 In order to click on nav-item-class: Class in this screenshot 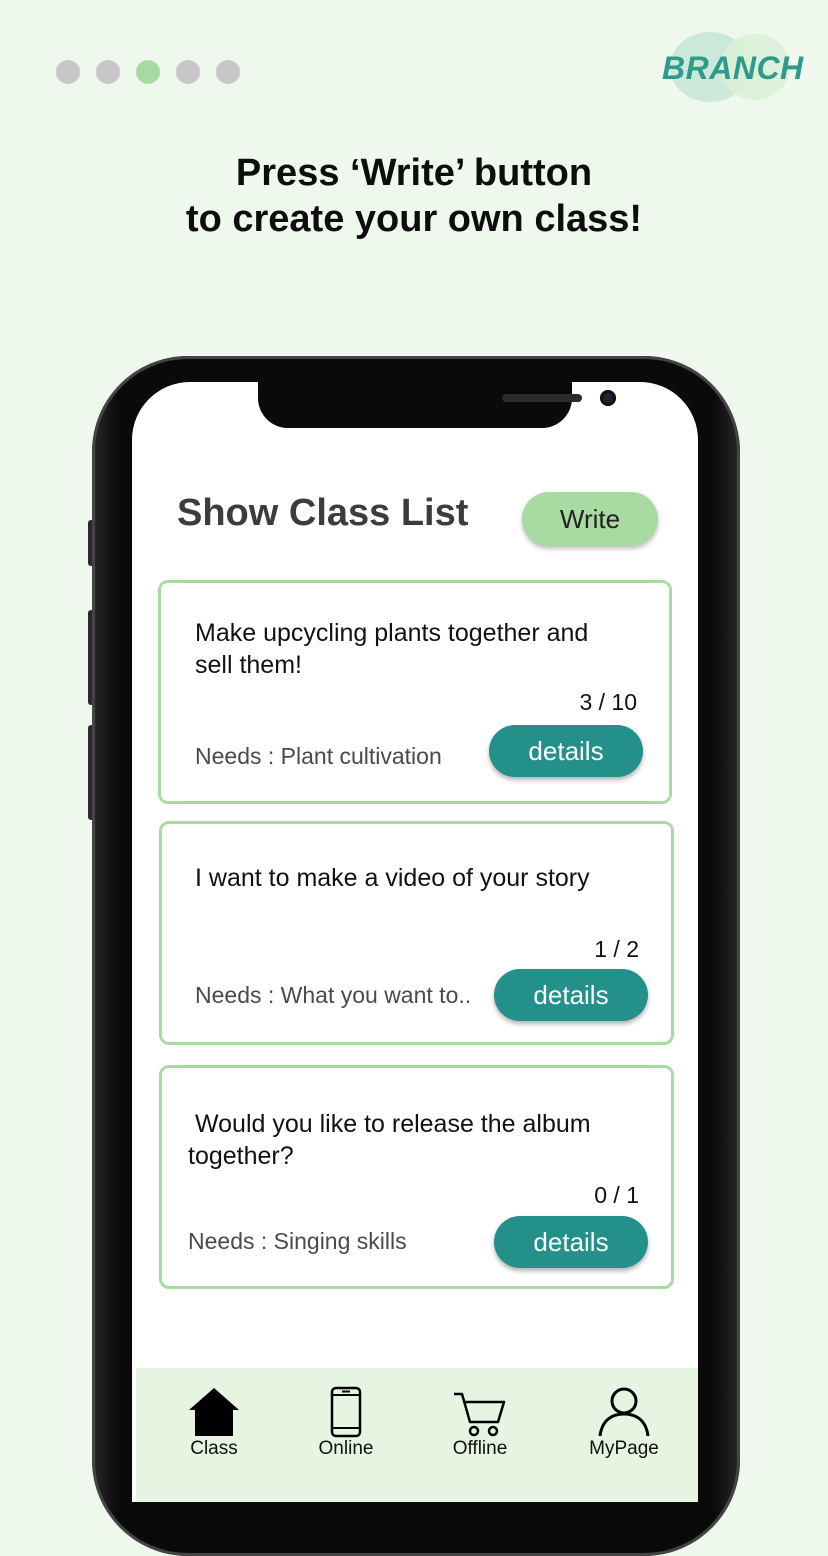, I will do `click(214, 1423)`.